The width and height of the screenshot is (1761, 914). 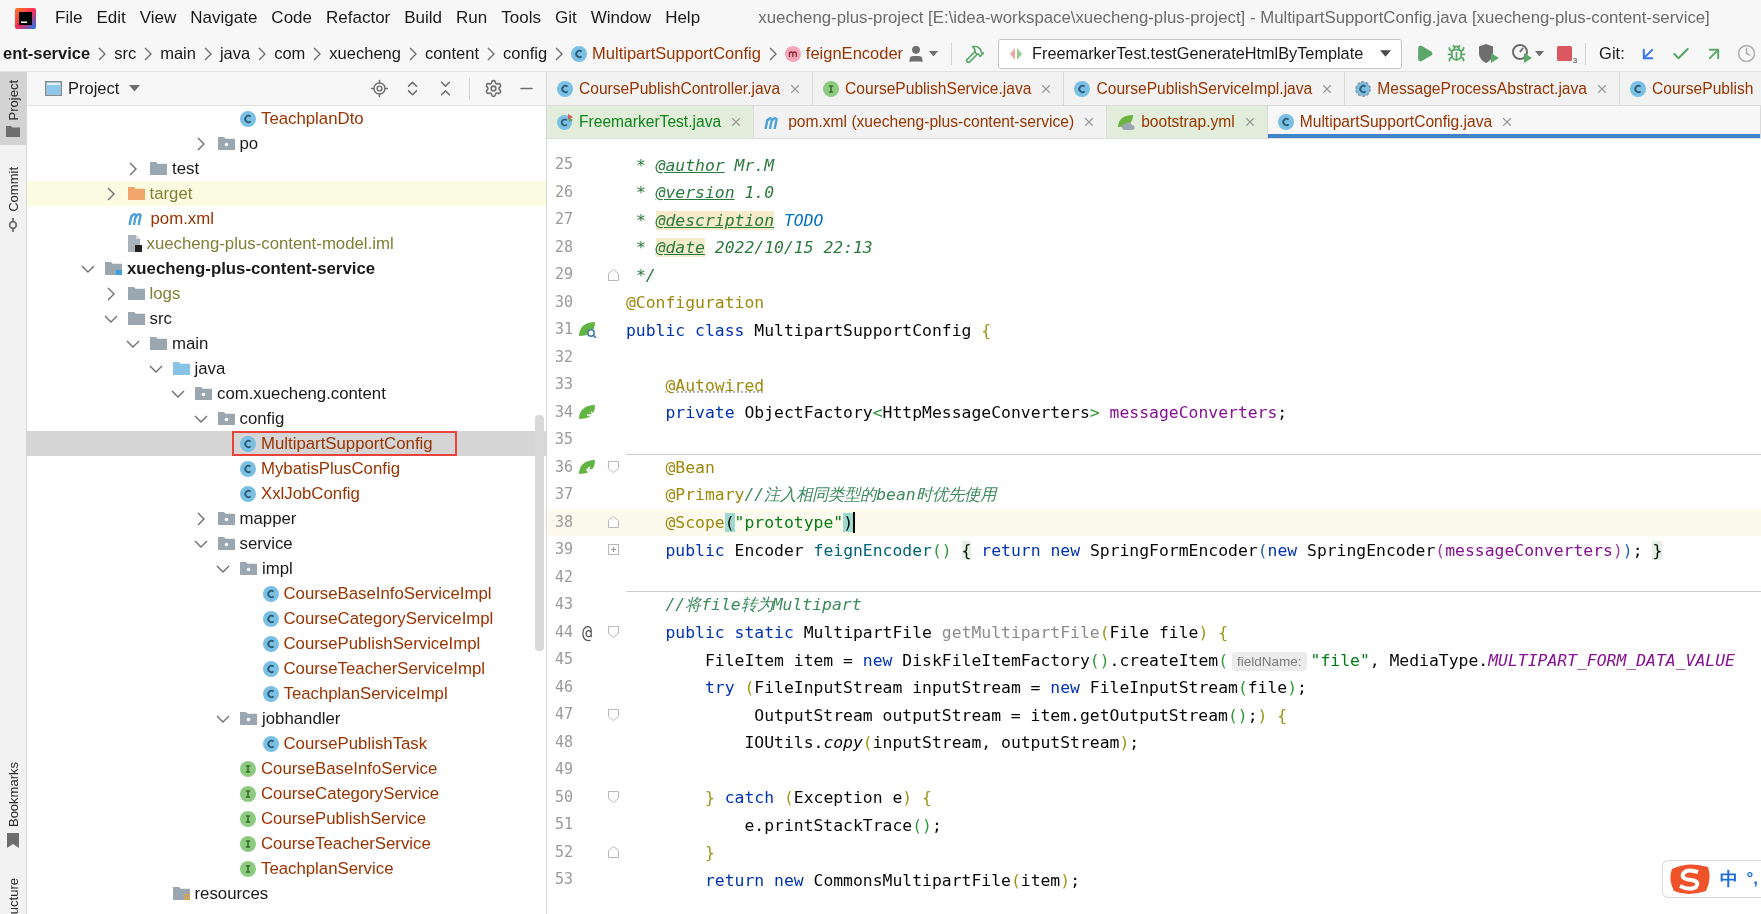 What do you see at coordinates (286, 668) in the screenshot?
I see `tree-item: CourseTeacherServiceImpl` at bounding box center [286, 668].